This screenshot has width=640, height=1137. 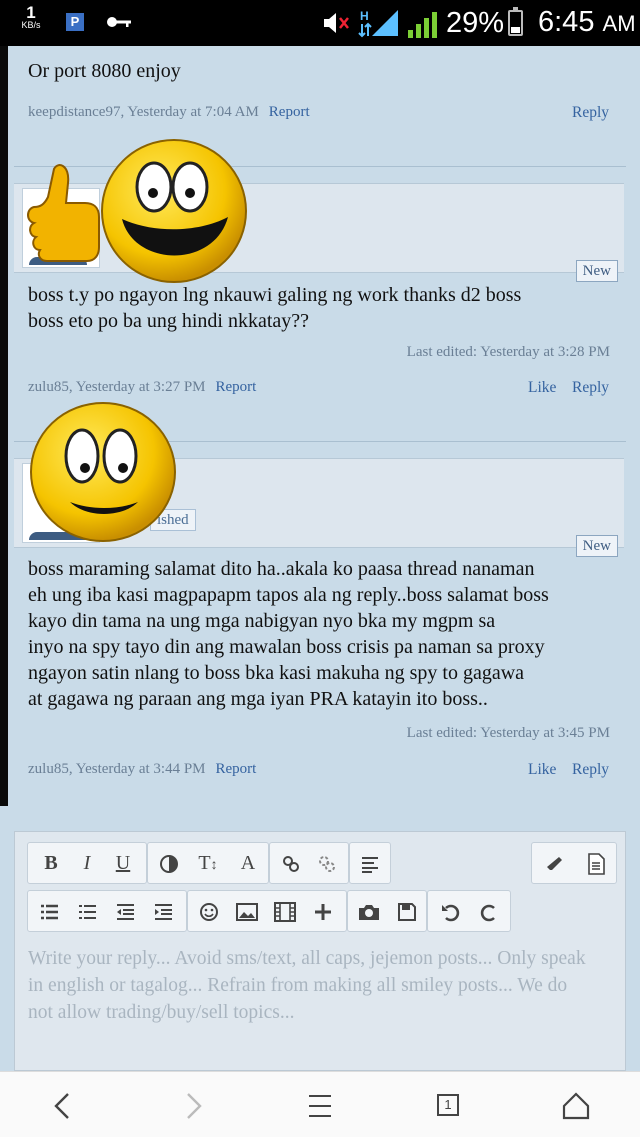 I want to click on post-2-meta: zulu85, Yesterday at 3:27 PM Report, so click(x=142, y=387).